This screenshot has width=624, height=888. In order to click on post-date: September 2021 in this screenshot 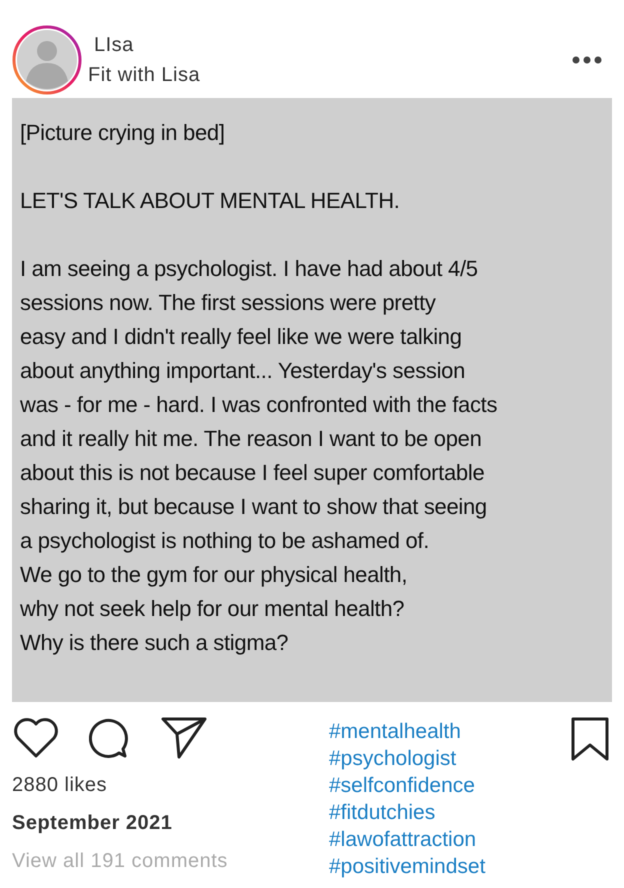, I will do `click(93, 823)`.